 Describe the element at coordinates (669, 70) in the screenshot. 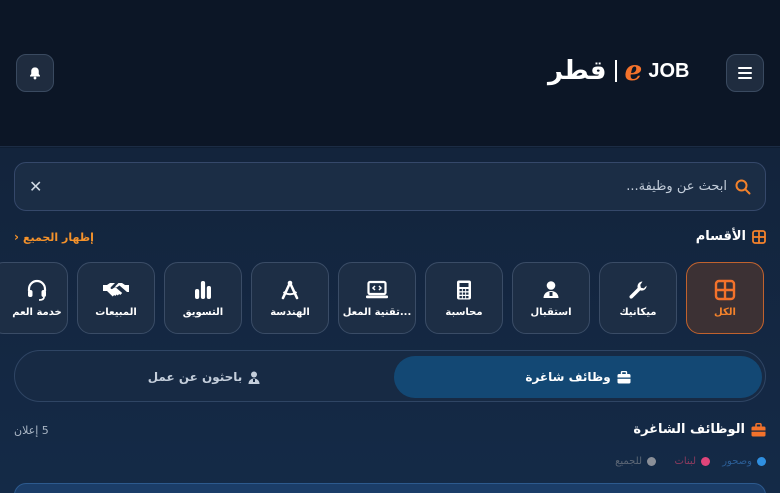

I see `logo-job-text: JOB` at that location.